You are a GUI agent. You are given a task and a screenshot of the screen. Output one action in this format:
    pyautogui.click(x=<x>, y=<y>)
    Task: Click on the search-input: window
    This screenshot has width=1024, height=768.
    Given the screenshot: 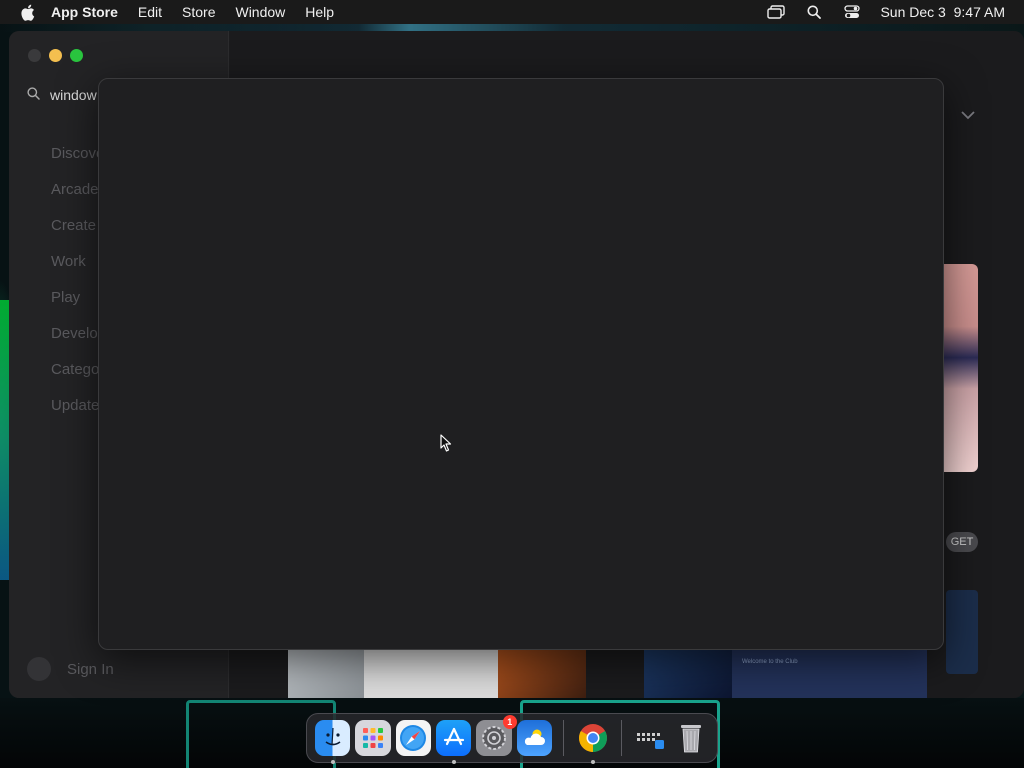 What is the action you would take?
    pyautogui.click(x=73, y=95)
    